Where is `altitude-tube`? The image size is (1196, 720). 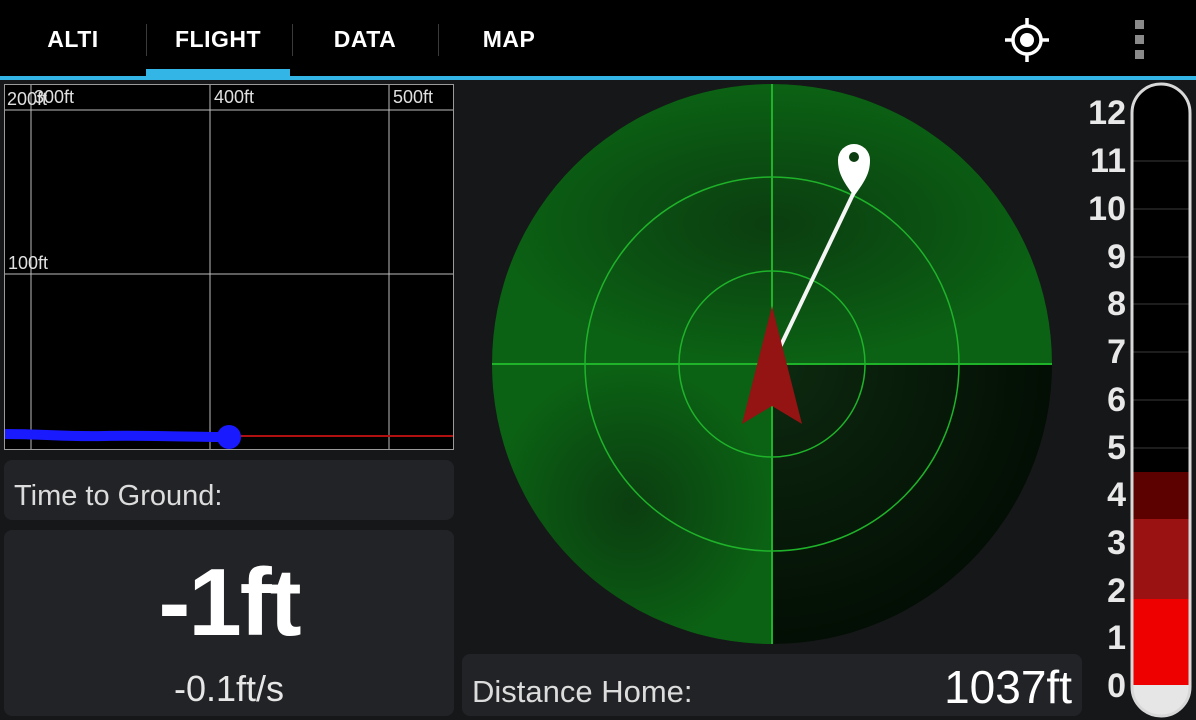 altitude-tube is located at coordinates (1161, 401).